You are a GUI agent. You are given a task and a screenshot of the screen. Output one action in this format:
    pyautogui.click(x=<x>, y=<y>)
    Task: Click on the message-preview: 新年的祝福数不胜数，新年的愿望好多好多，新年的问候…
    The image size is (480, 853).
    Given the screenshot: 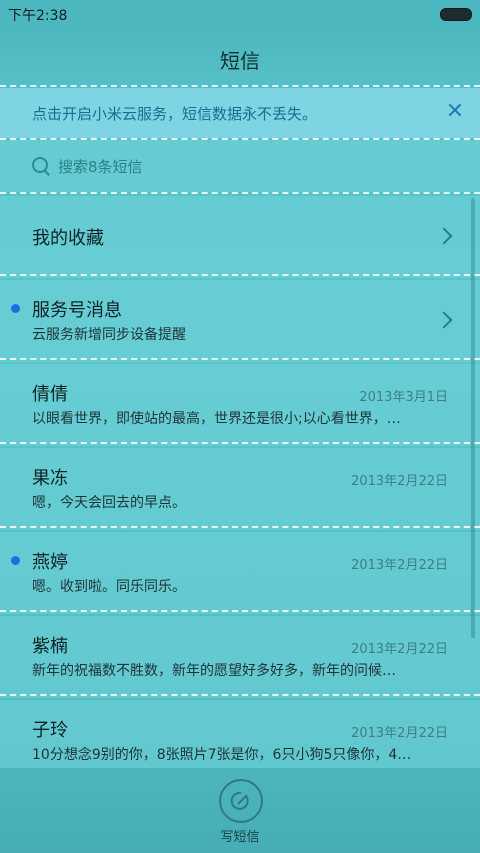 What is the action you would take?
    pyautogui.click(x=214, y=671)
    